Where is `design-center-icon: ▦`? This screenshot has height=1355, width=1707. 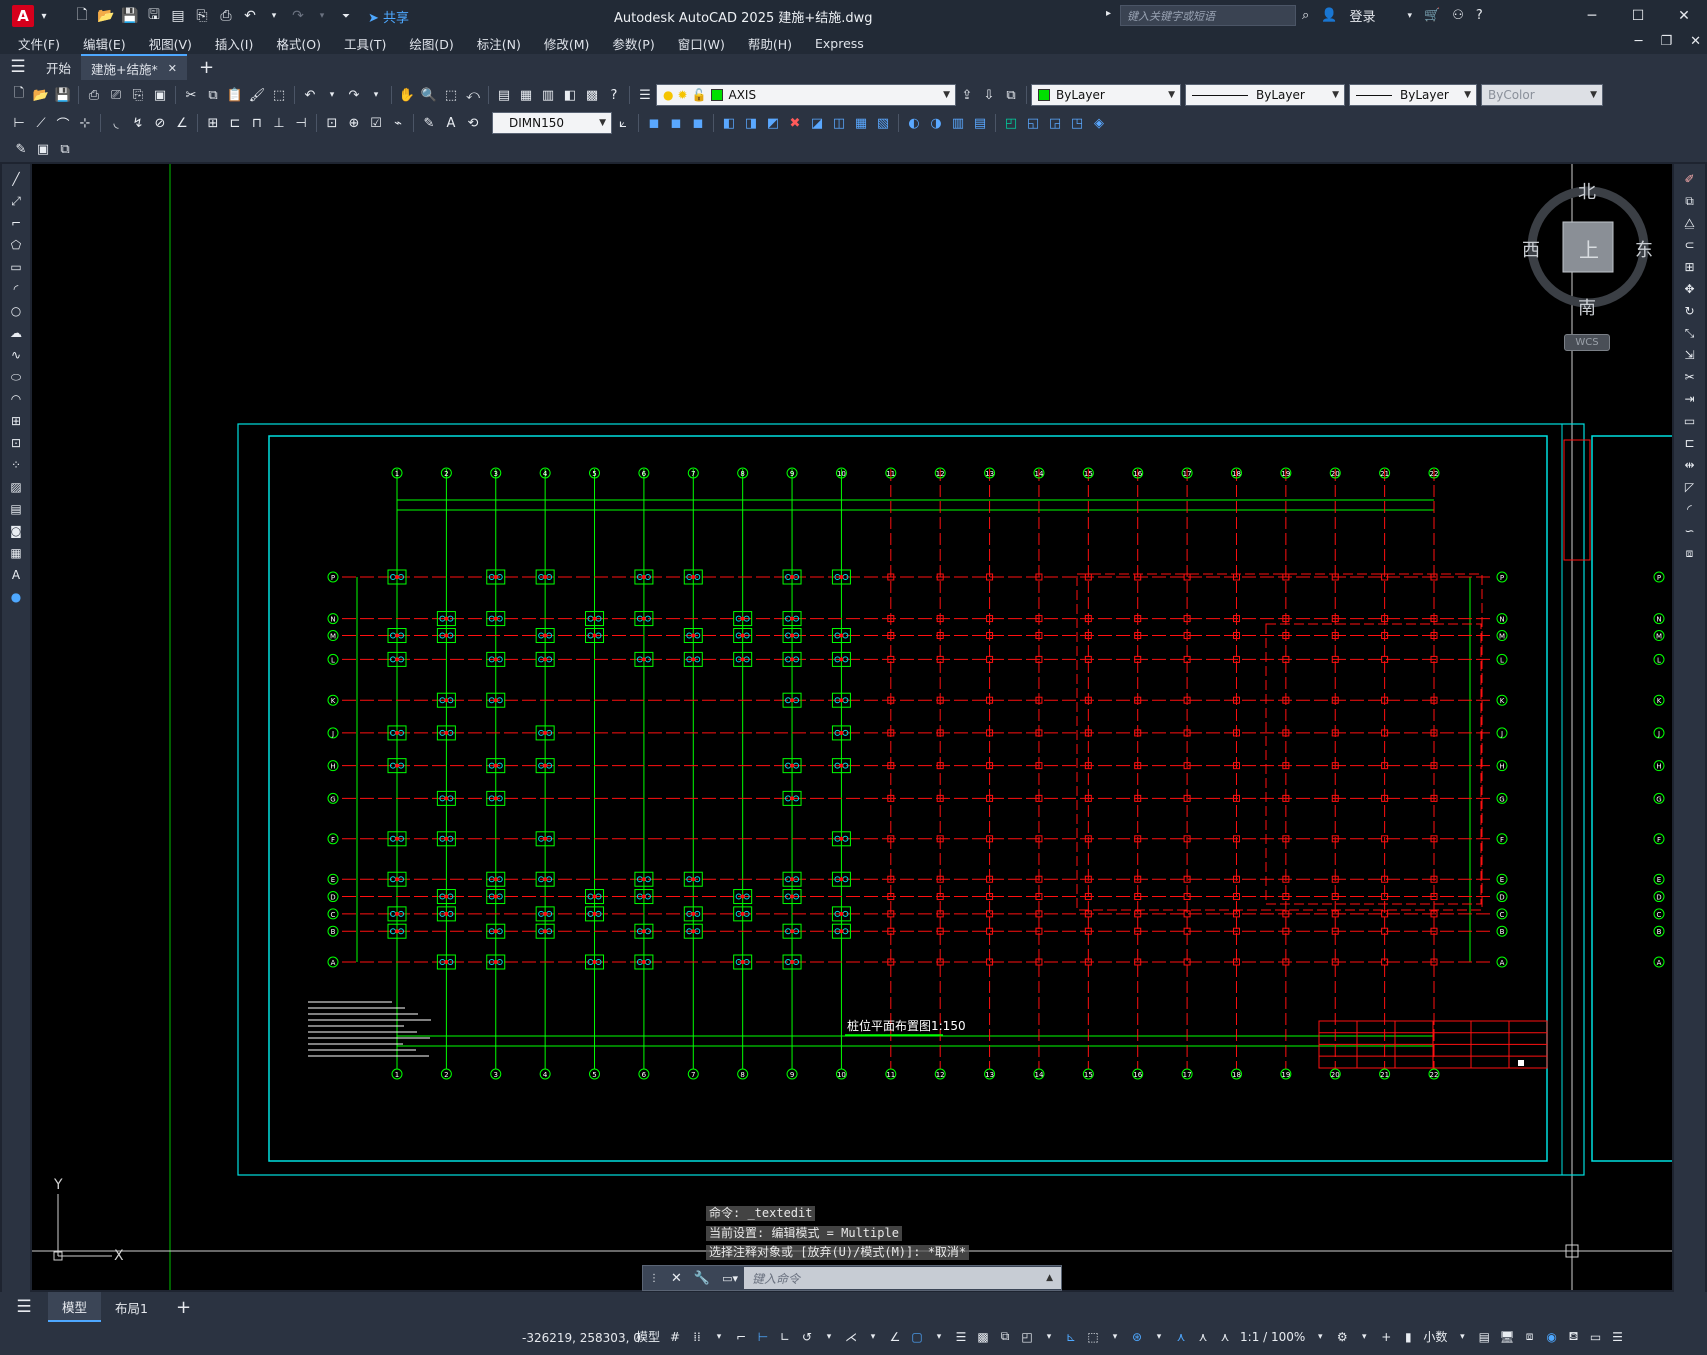
design-center-icon: ▦ is located at coordinates (526, 95).